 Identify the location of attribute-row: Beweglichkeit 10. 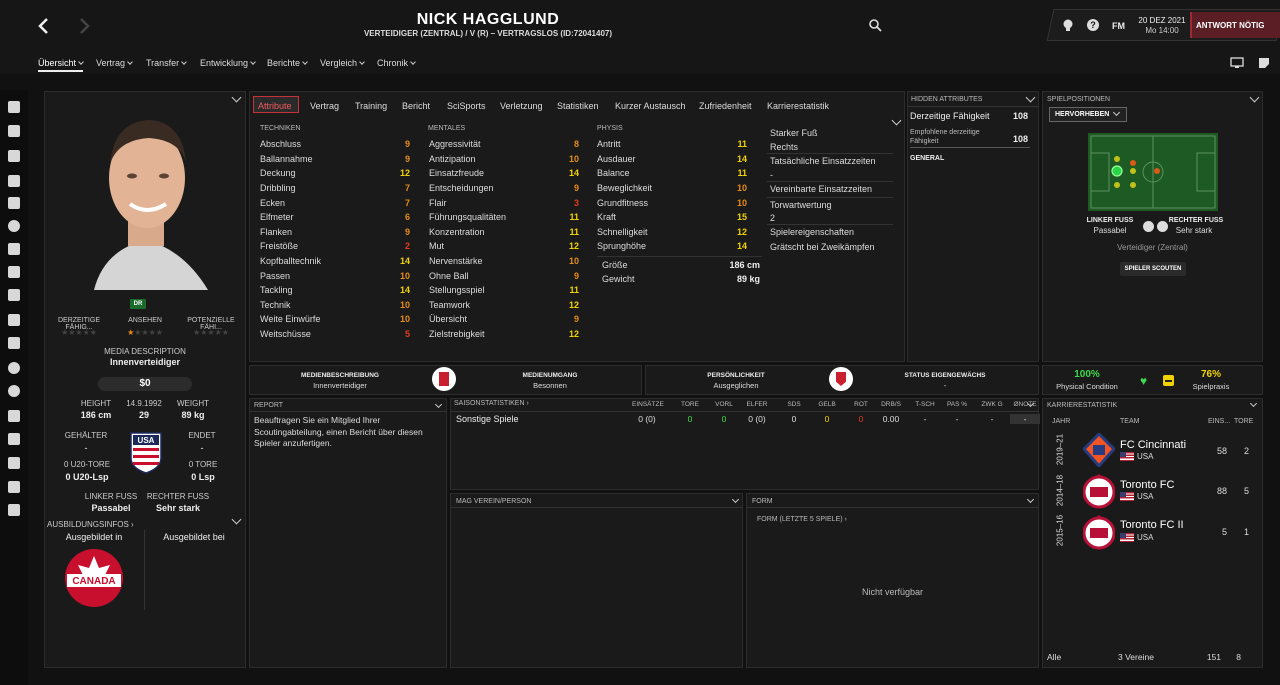
(672, 188).